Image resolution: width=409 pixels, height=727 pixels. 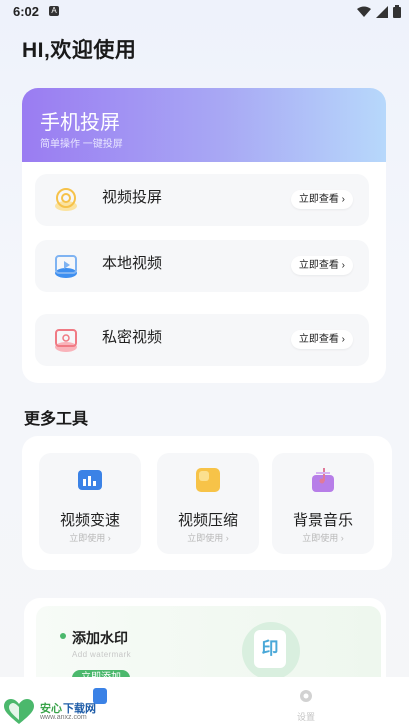 I want to click on row-video-cast: 视频投屏 立即查看 ›, so click(x=202, y=200).